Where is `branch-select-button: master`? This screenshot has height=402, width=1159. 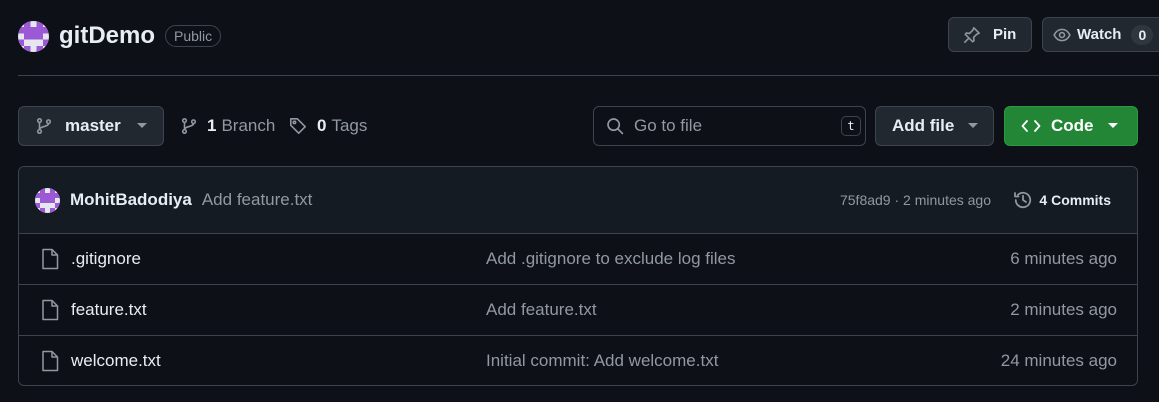 branch-select-button: master is located at coordinates (91, 126).